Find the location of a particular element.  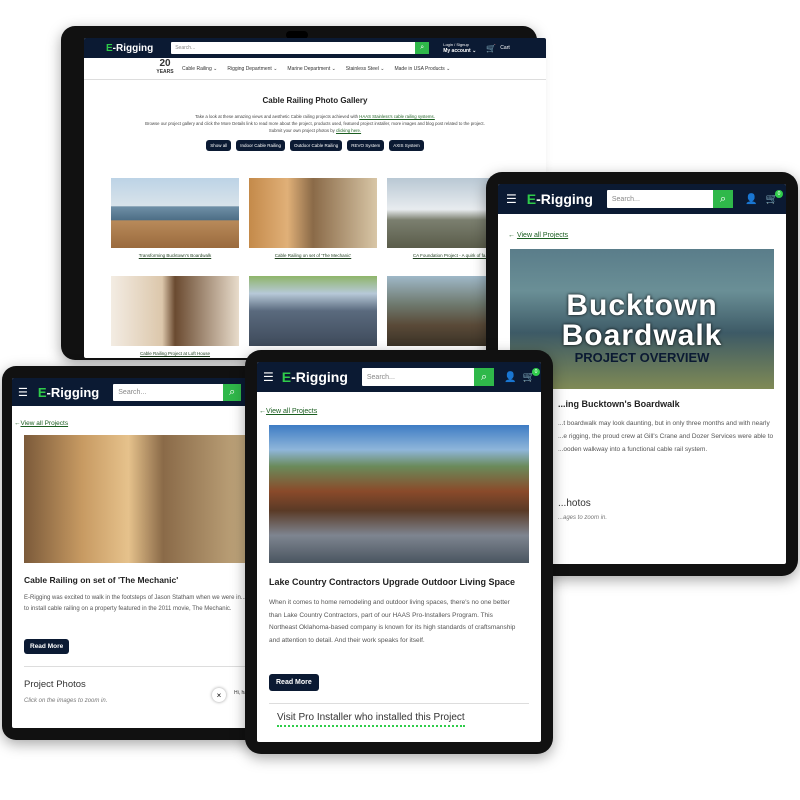

nav-cable-railing: Cable Railing ⌄ is located at coordinates (199, 69).